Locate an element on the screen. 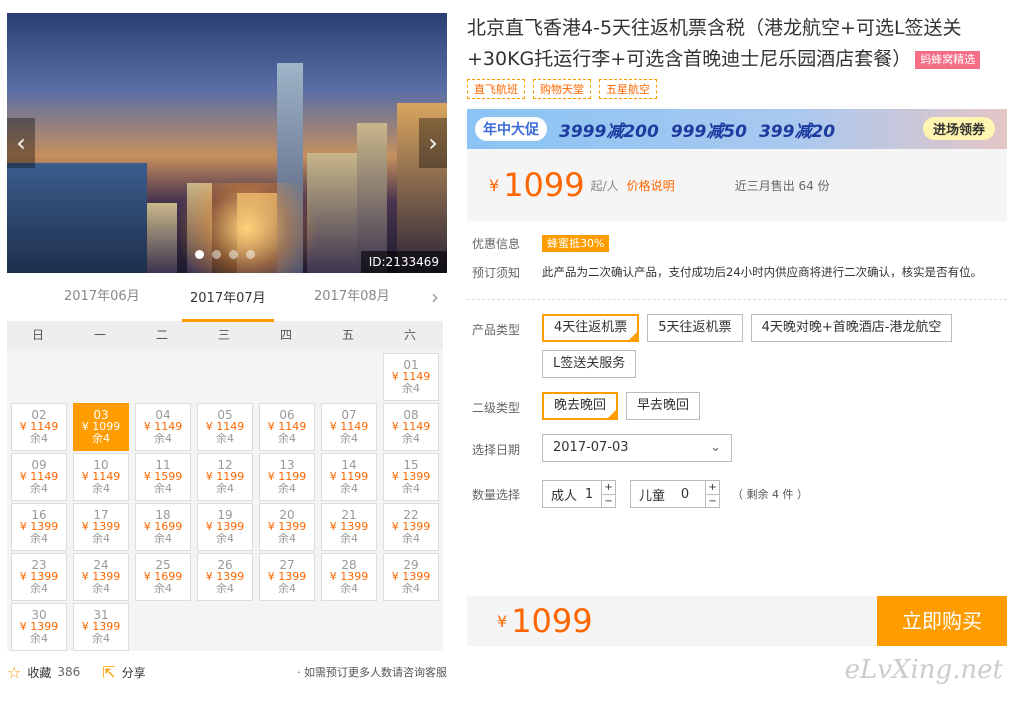  calendar-day: 06 ¥ 1149 余4 is located at coordinates (287, 427).